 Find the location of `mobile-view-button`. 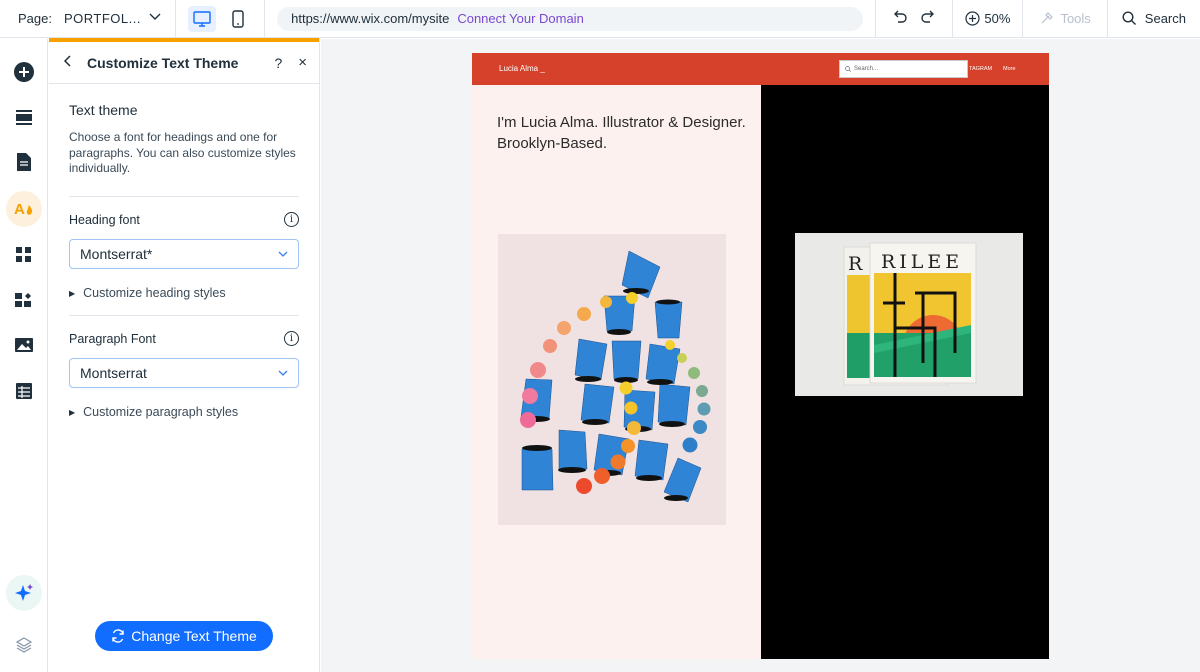

mobile-view-button is located at coordinates (238, 19).